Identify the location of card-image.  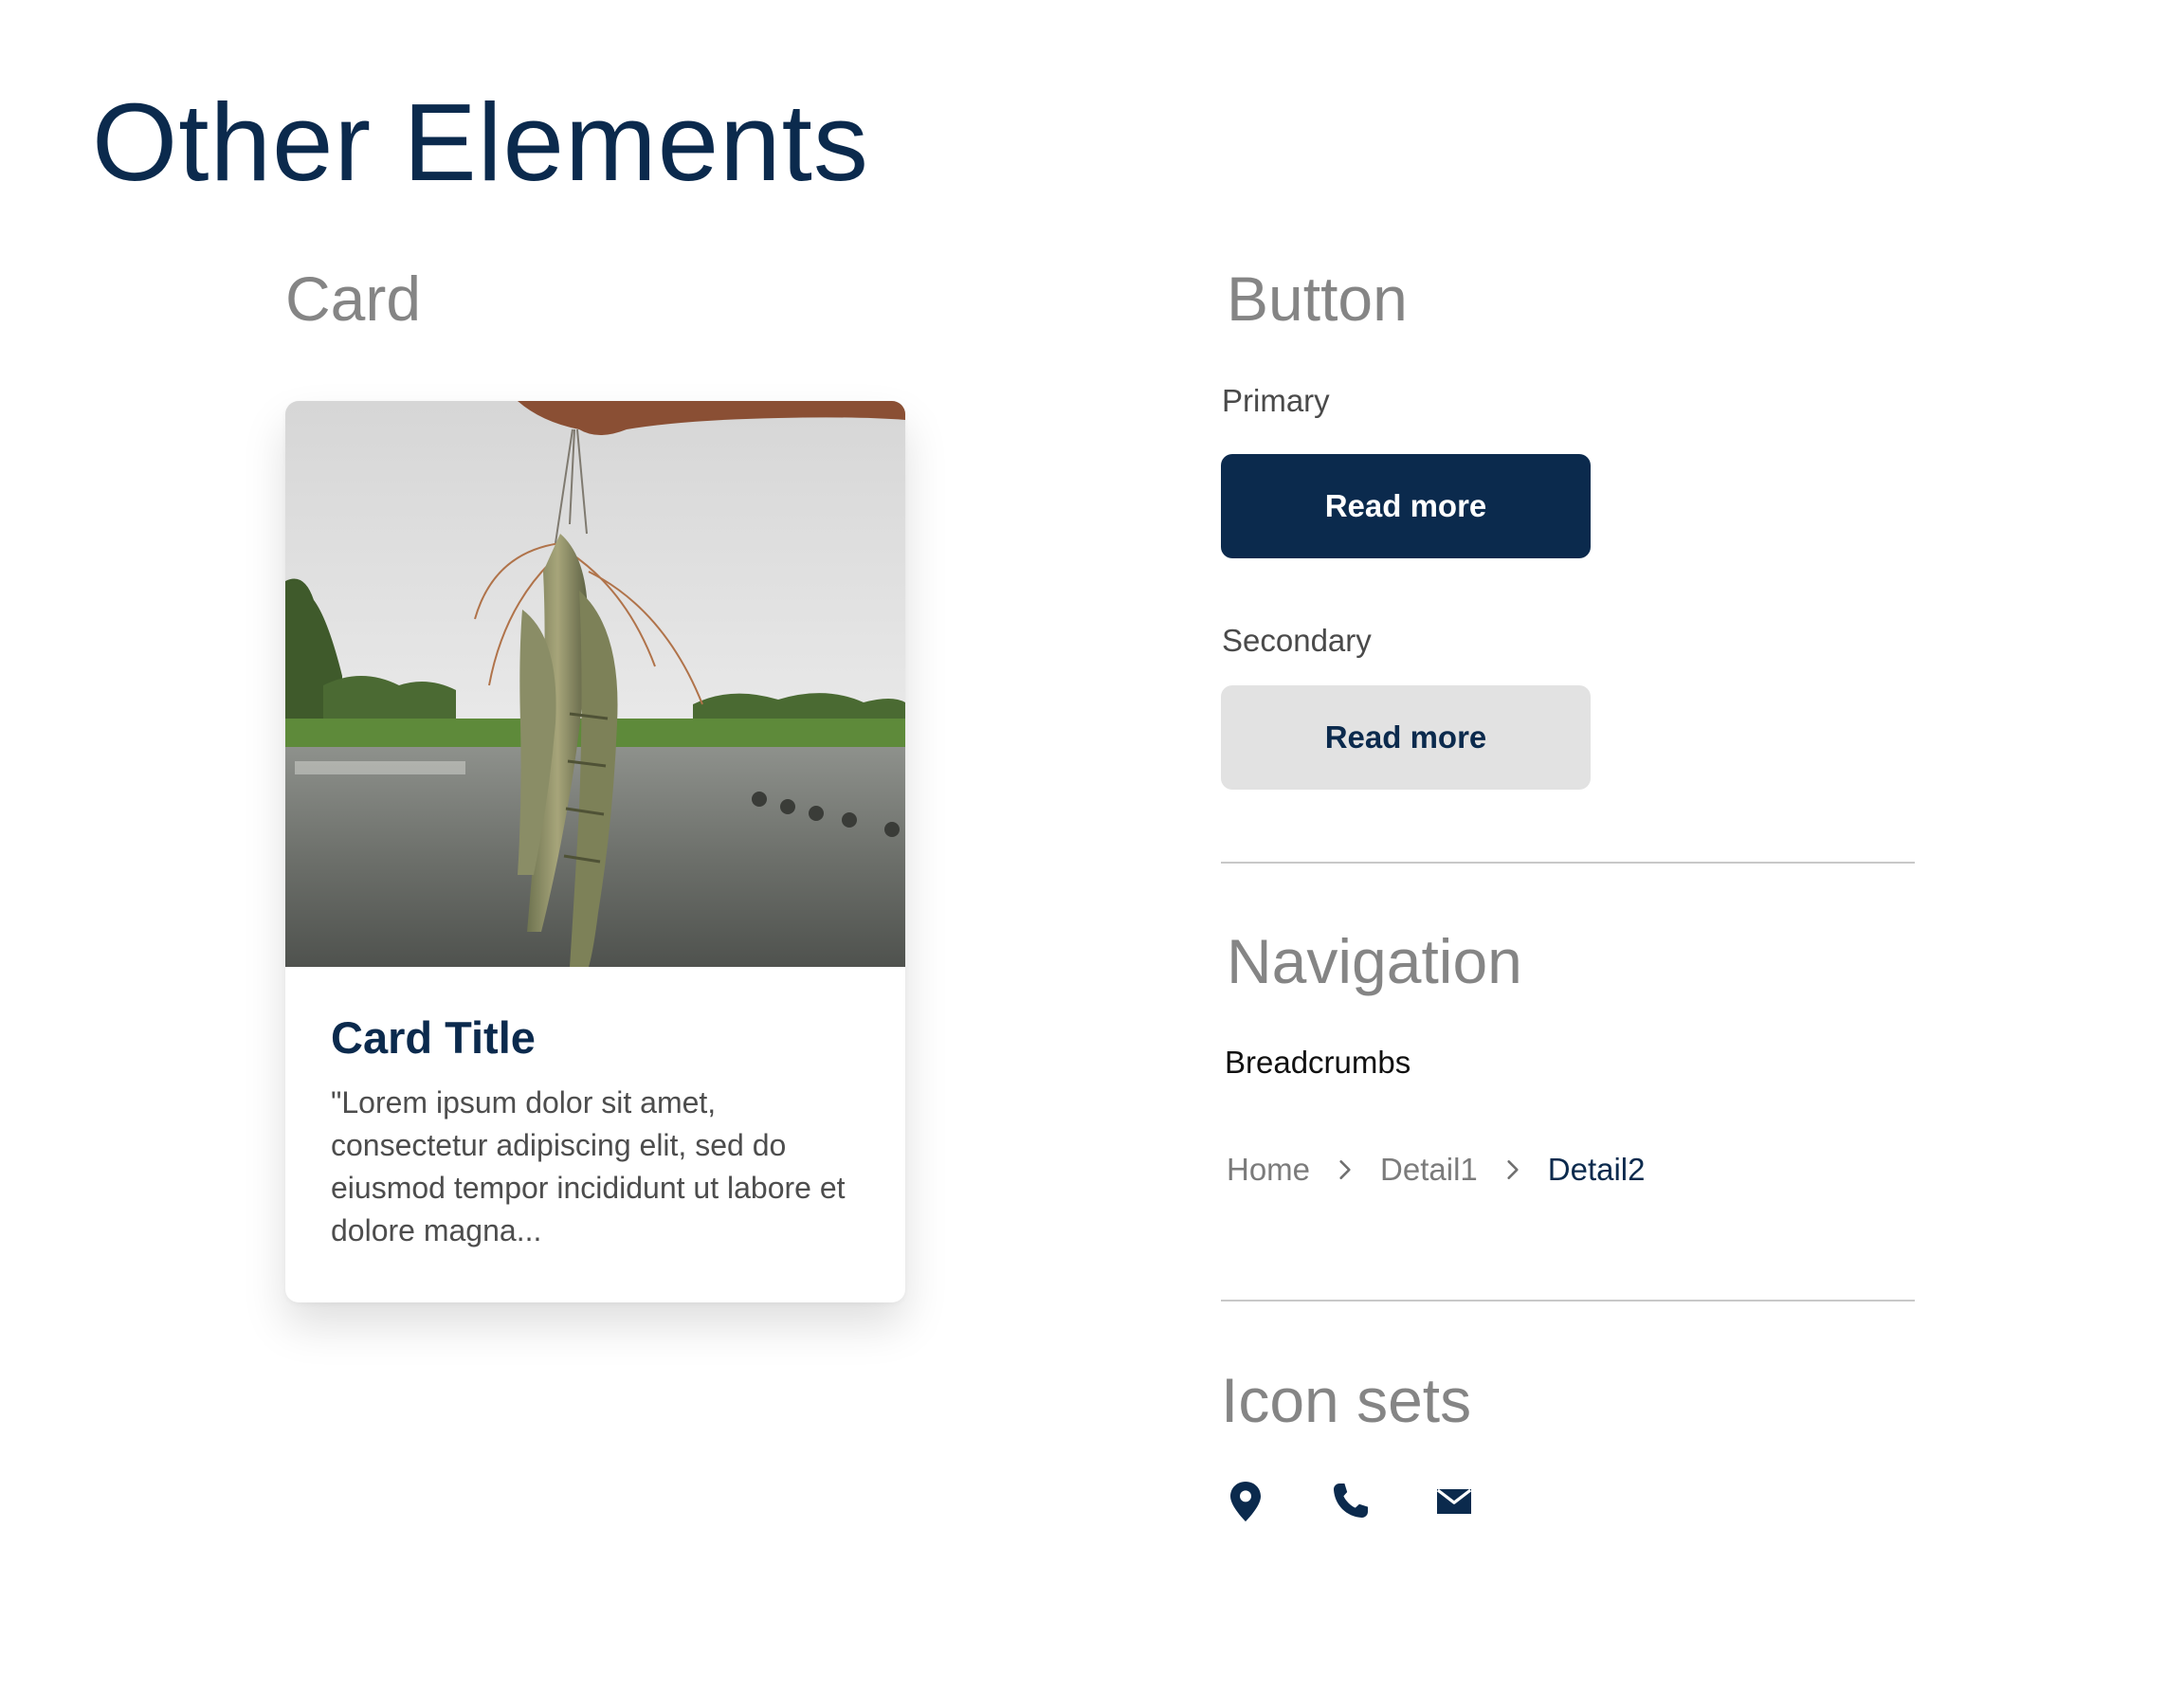
(595, 684).